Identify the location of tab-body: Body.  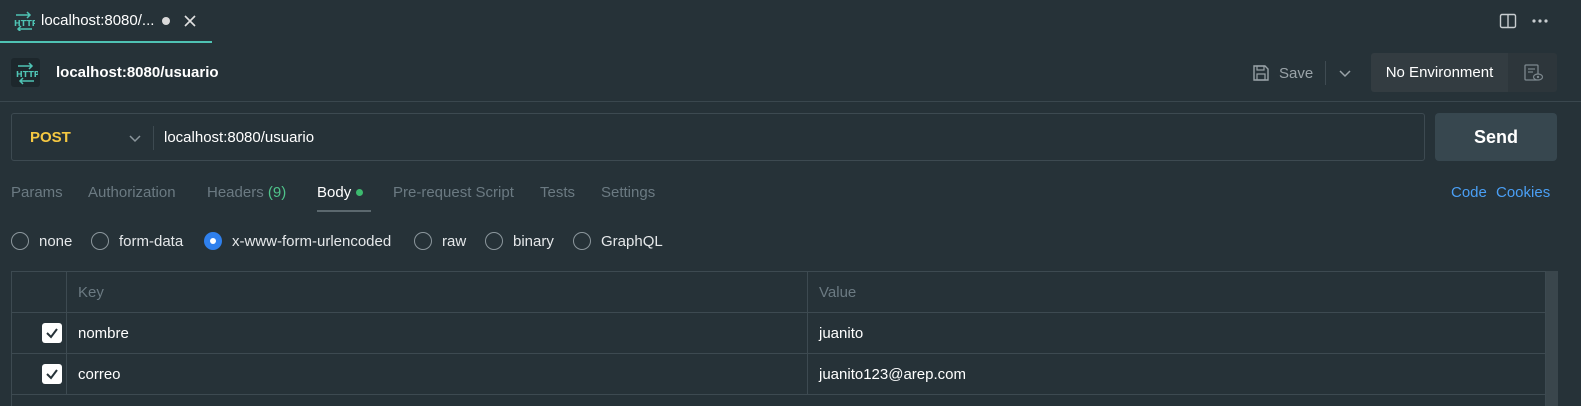
(344, 198).